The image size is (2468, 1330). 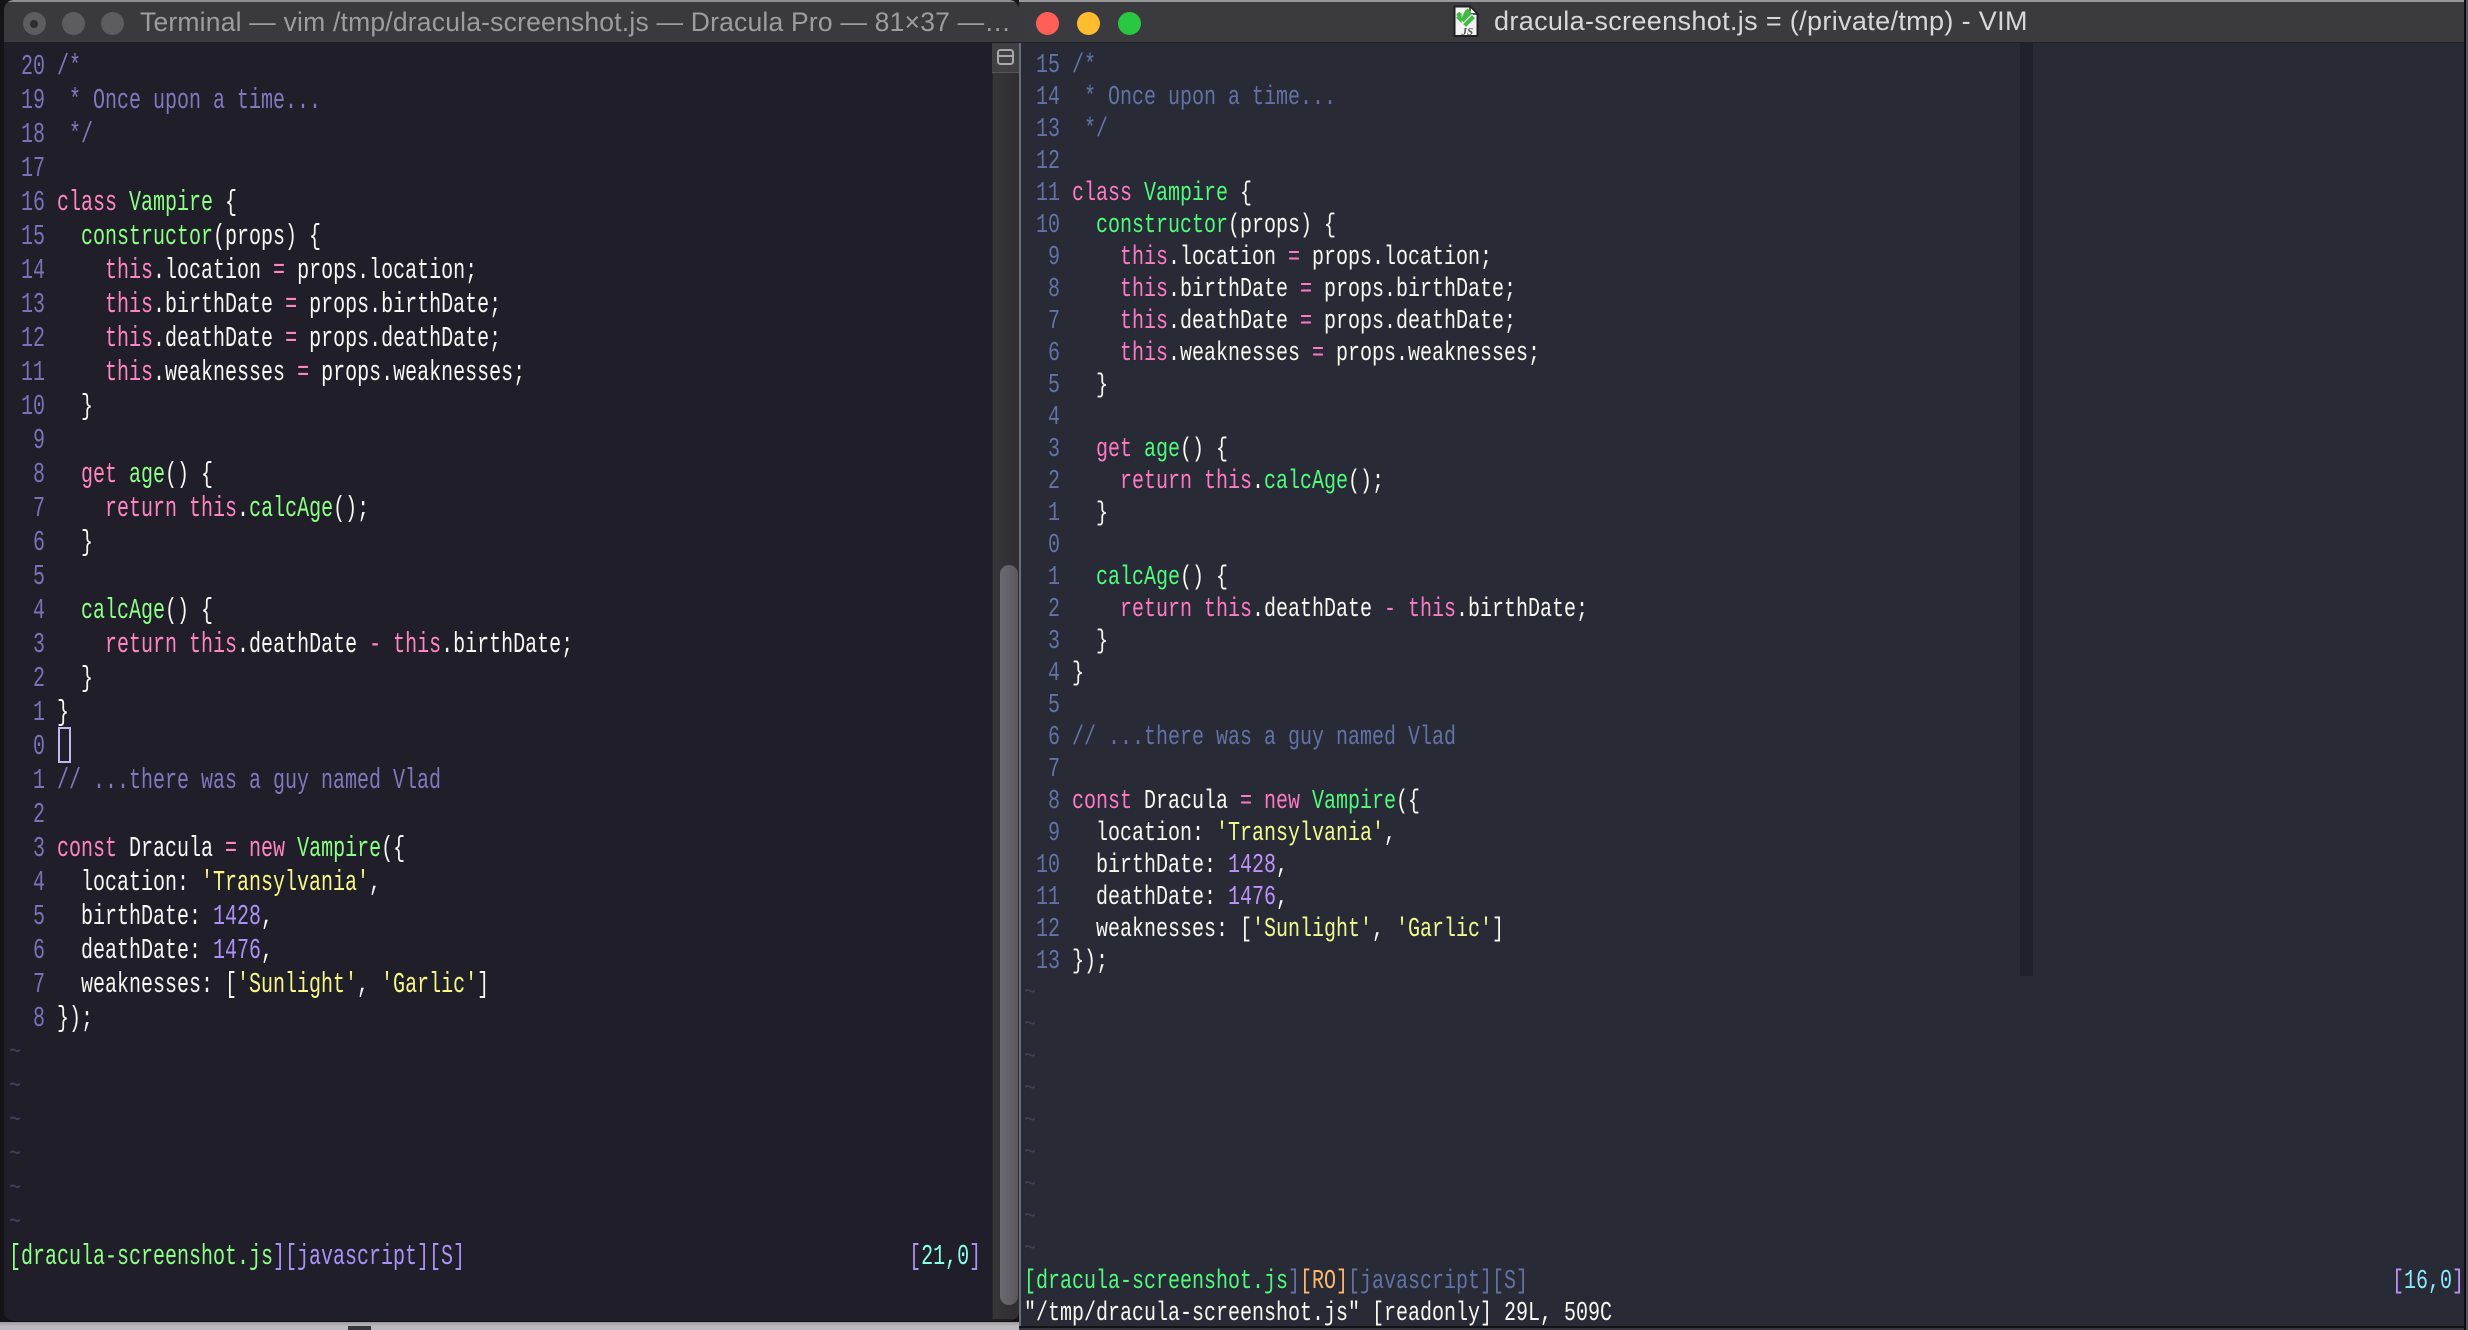 I want to click on svg-text: JS, so click(x=1467, y=32).